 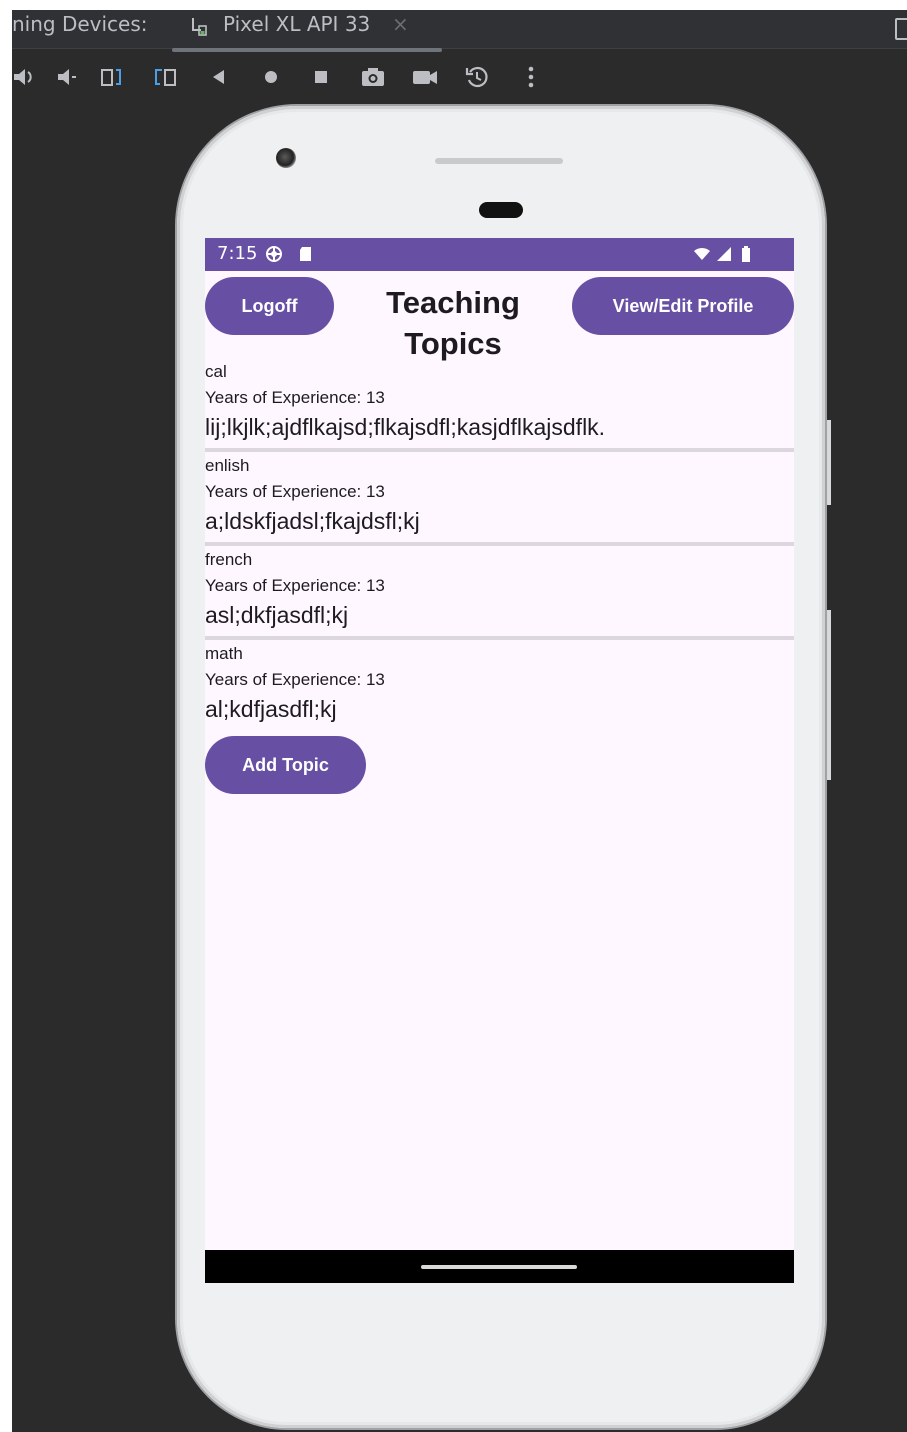 What do you see at coordinates (229, 559) in the screenshot?
I see `topic-name: french` at bounding box center [229, 559].